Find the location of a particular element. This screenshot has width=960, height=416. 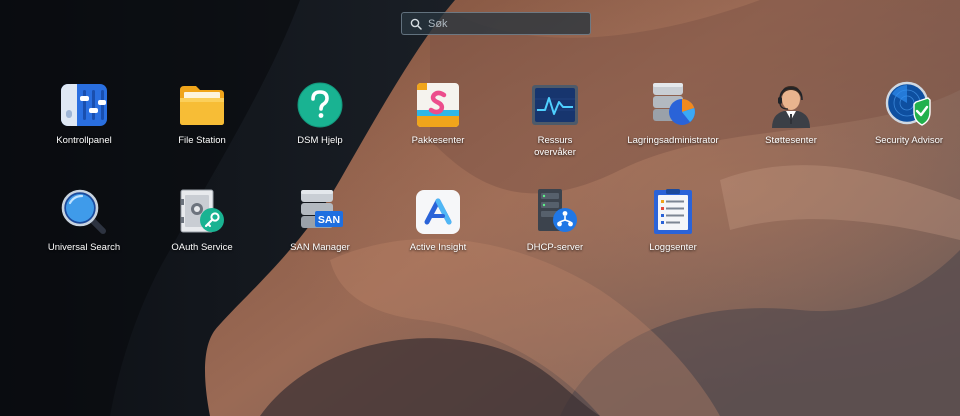

resource-monitor-icon is located at coordinates (555, 105).